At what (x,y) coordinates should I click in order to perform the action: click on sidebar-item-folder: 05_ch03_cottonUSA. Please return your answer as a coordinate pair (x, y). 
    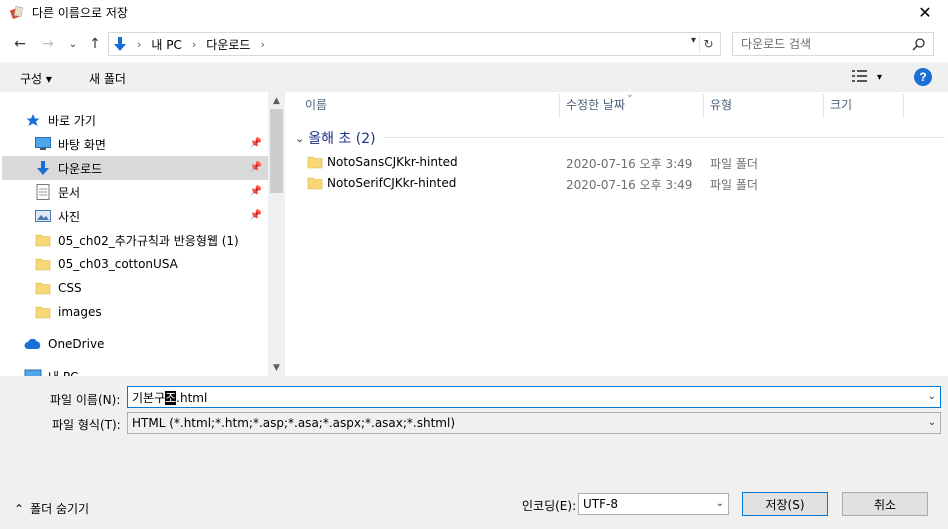
    Looking at the image, I should click on (135, 264).